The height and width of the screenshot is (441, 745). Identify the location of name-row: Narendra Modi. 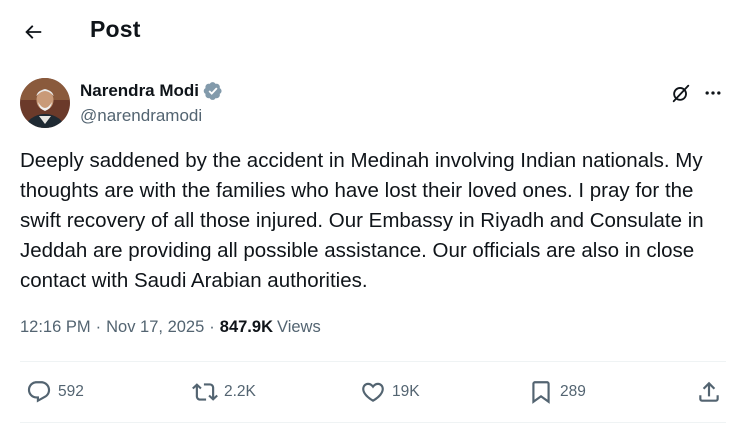
(151, 91).